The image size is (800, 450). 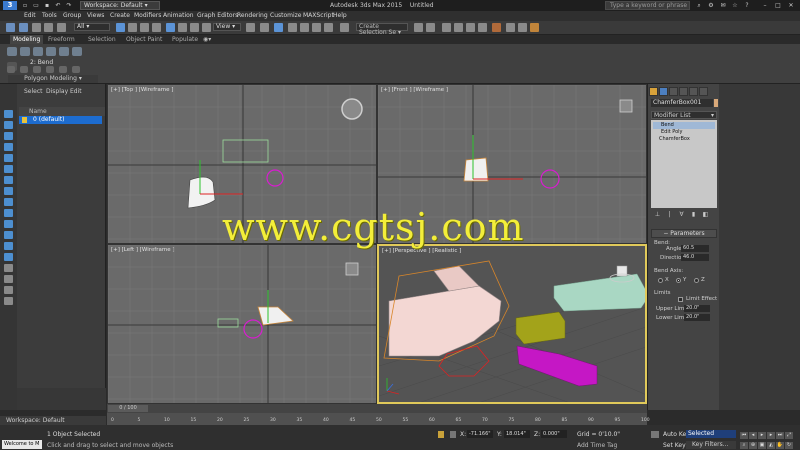 I want to click on tab-populate: Populate, so click(x=185, y=39).